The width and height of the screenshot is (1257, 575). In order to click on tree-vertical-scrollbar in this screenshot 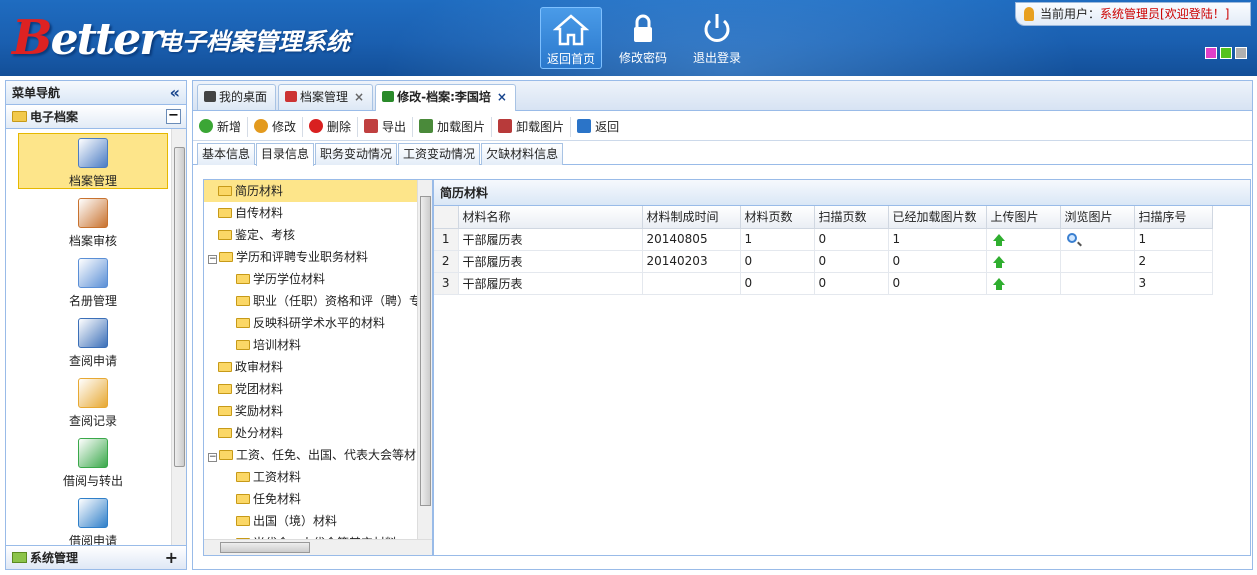, I will do `click(424, 360)`.